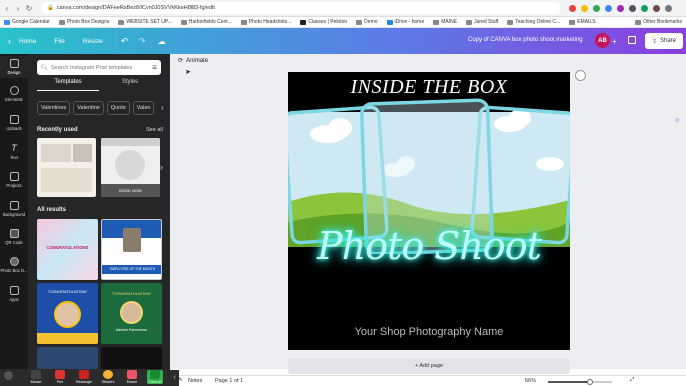  Describe the element at coordinates (60, 377) in the screenshot. I see `dock-pen: Pen` at that location.